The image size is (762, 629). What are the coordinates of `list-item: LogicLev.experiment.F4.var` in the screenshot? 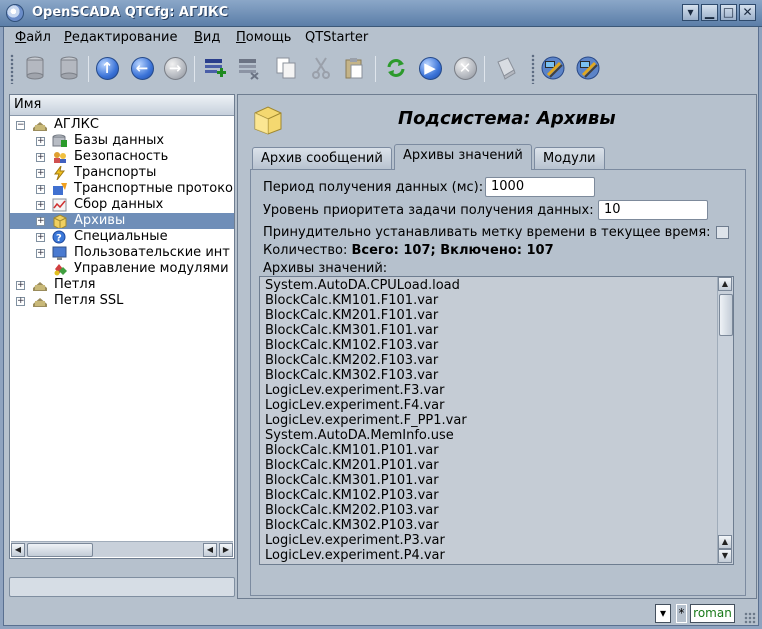 It's located at (355, 405).